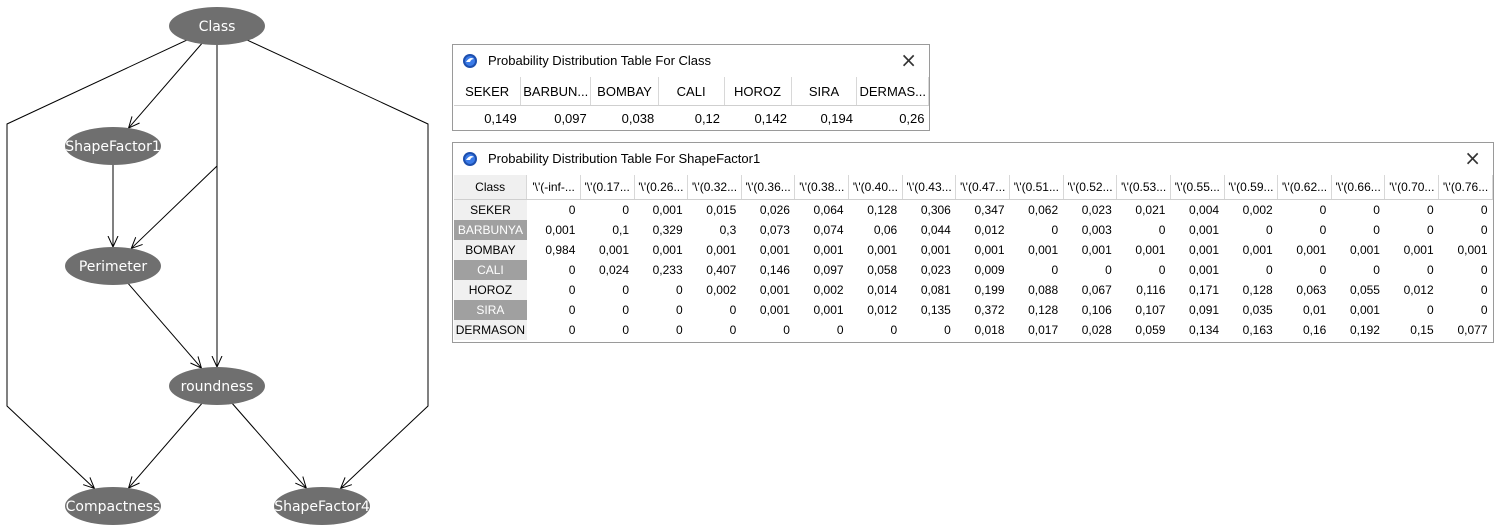 The width and height of the screenshot is (1510, 532). What do you see at coordinates (768, 270) in the screenshot?
I see `table-cell: 0,146` at bounding box center [768, 270].